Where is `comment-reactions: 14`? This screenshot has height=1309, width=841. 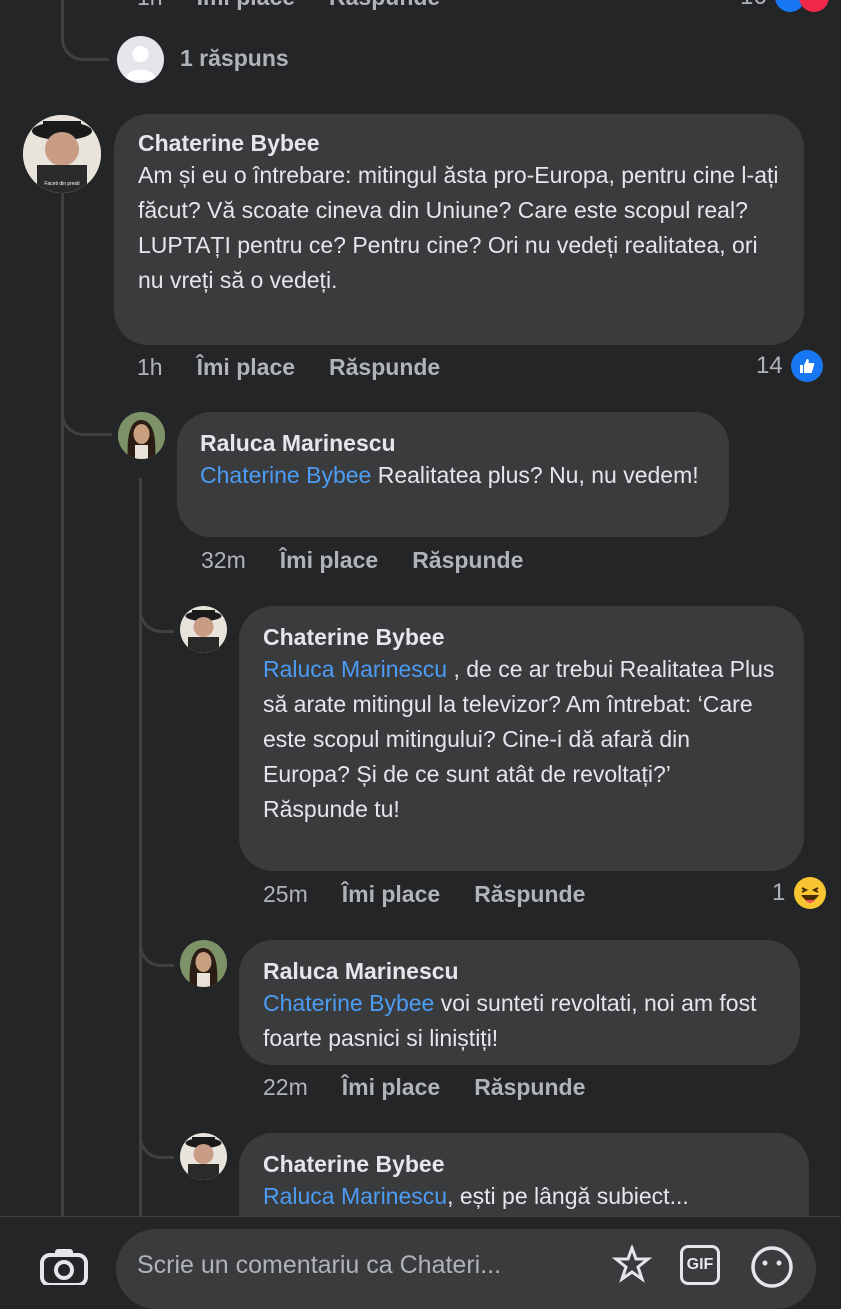 comment-reactions: 14 is located at coordinates (789, 366).